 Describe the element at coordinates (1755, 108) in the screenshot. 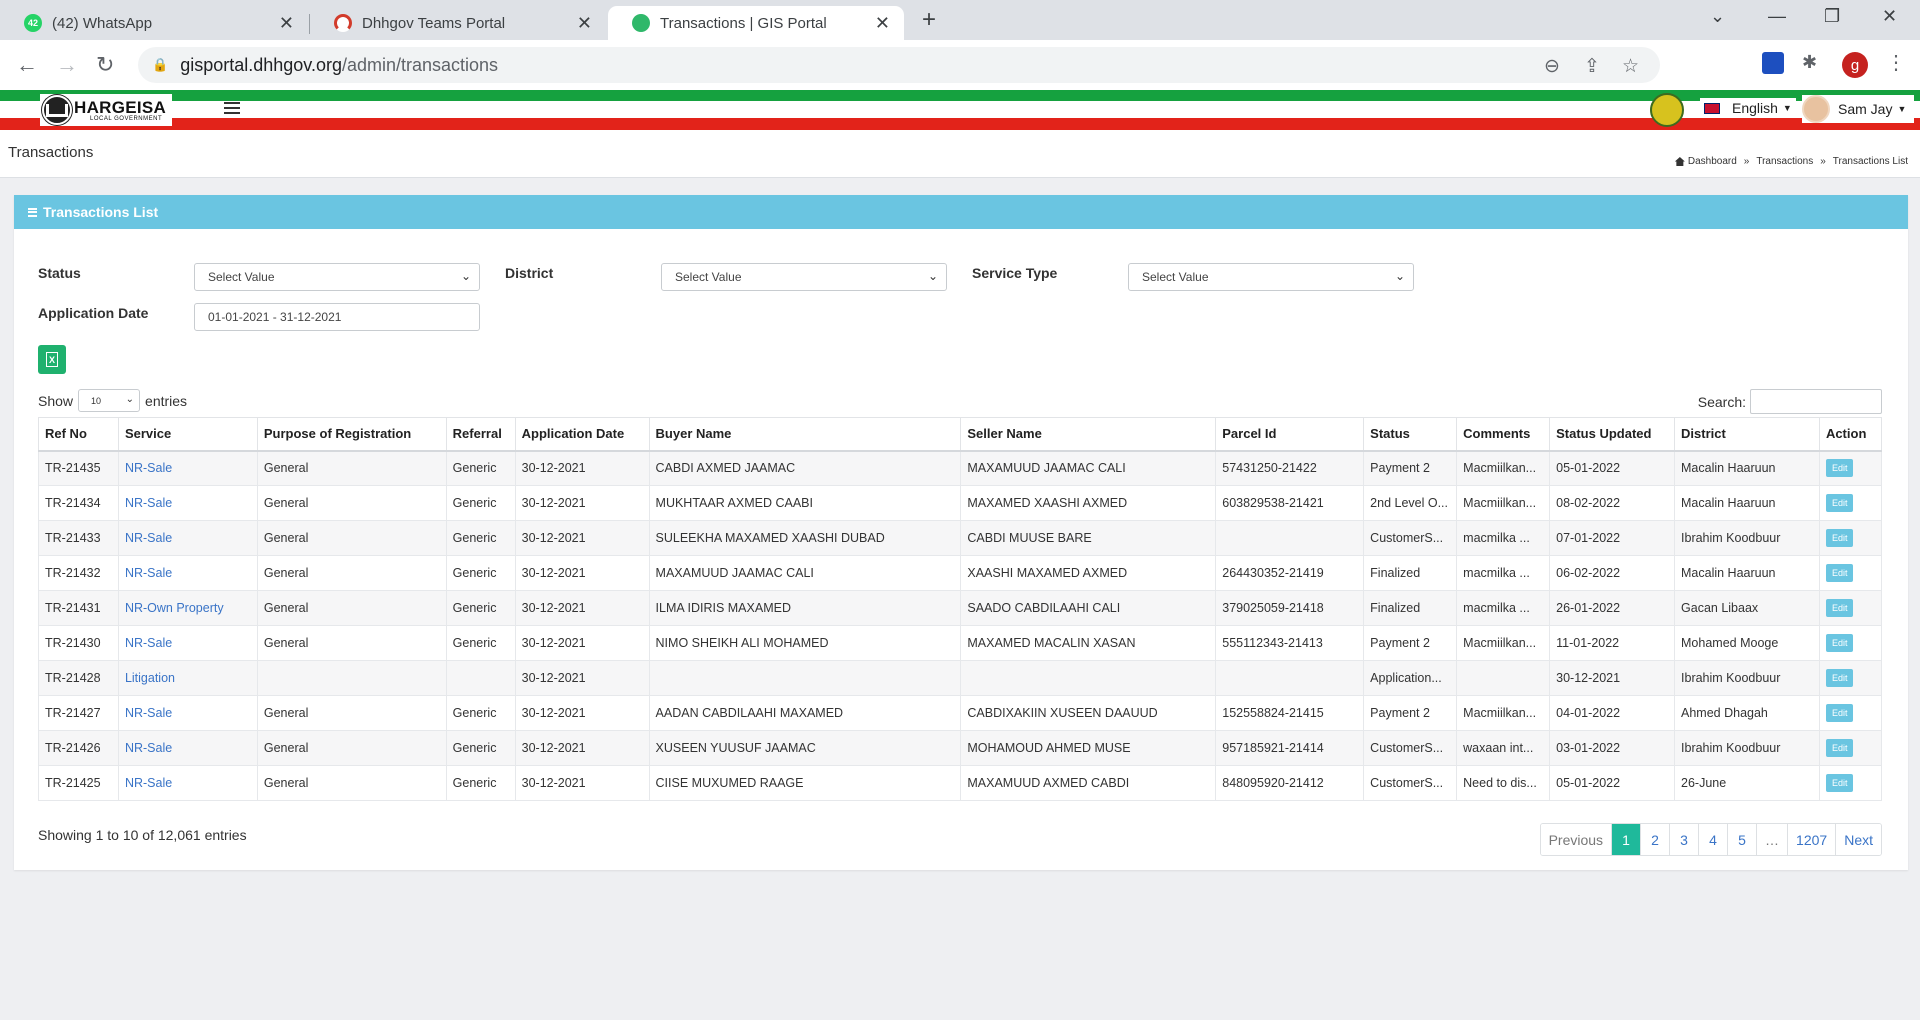

I see `language-label: English` at that location.